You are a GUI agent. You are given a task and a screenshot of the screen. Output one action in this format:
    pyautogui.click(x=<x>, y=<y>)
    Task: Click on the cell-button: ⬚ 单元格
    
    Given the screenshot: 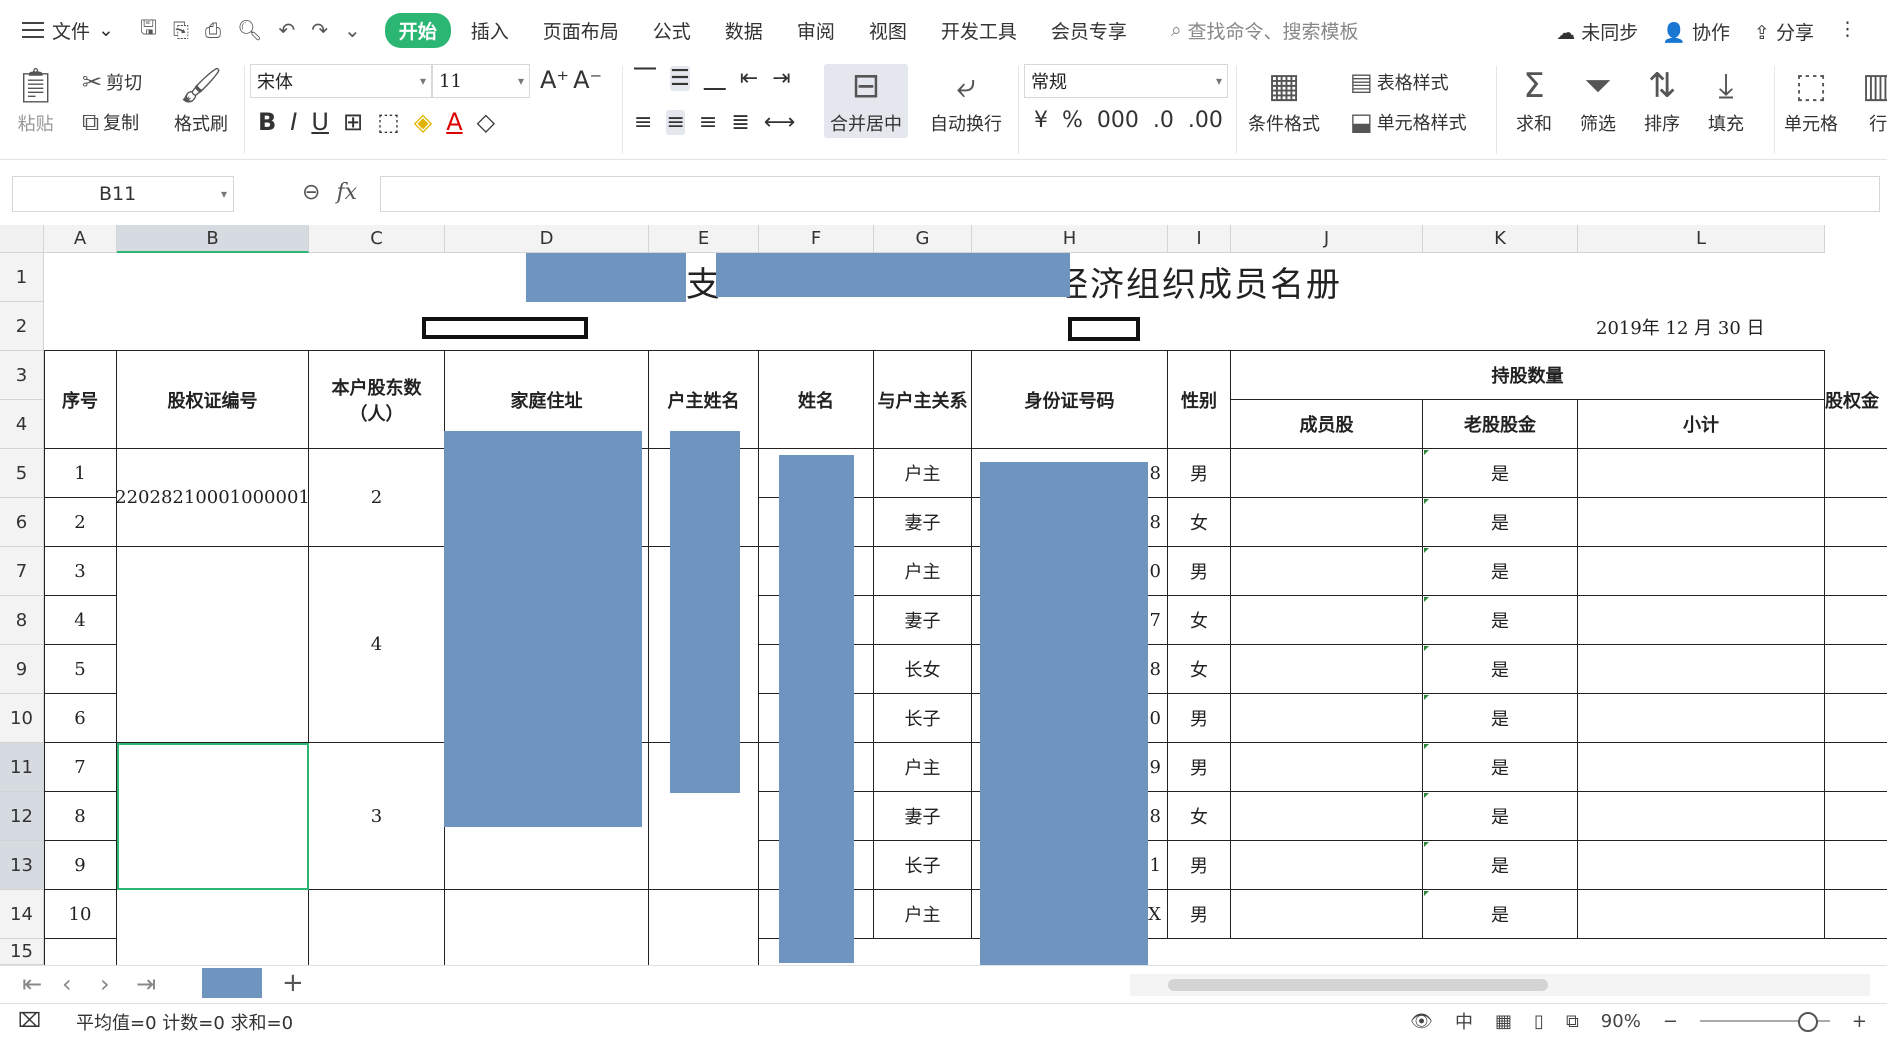 What is the action you would take?
    pyautogui.click(x=1811, y=101)
    